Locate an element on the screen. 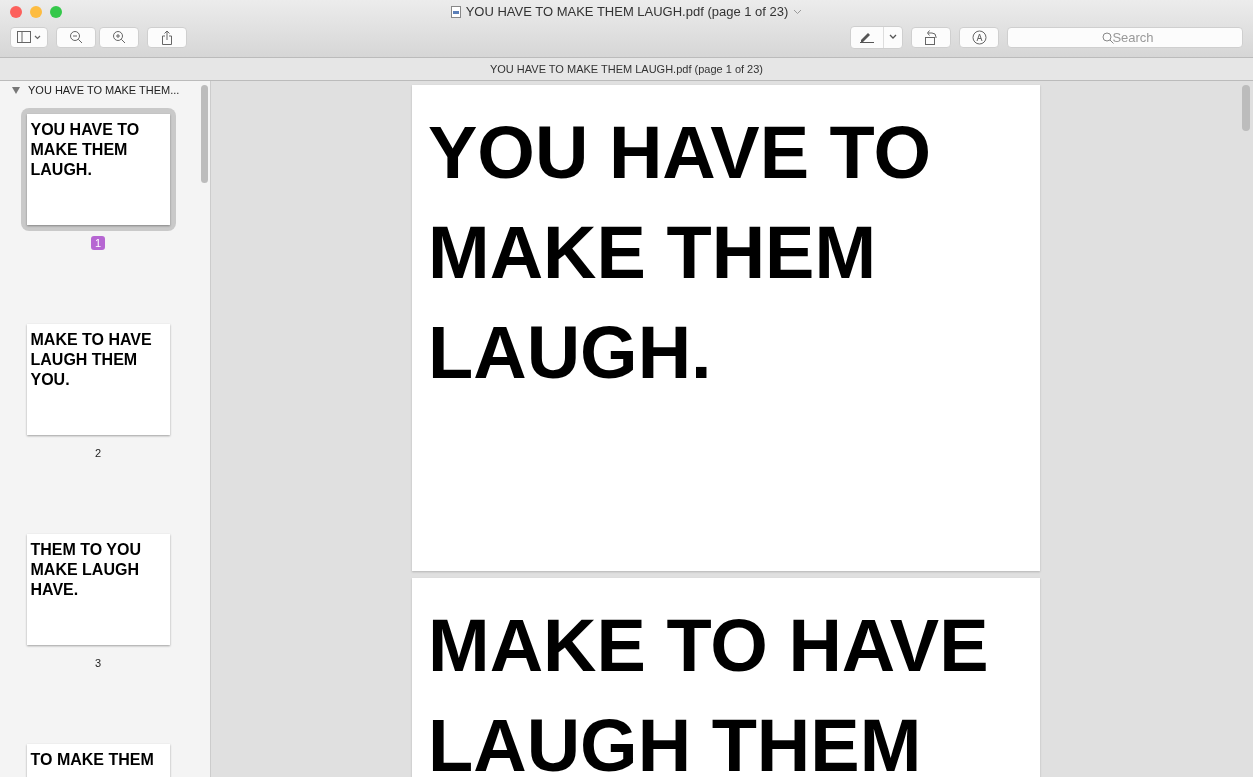  thumbnail-text: LAUGH THEM is located at coordinates (84, 360).